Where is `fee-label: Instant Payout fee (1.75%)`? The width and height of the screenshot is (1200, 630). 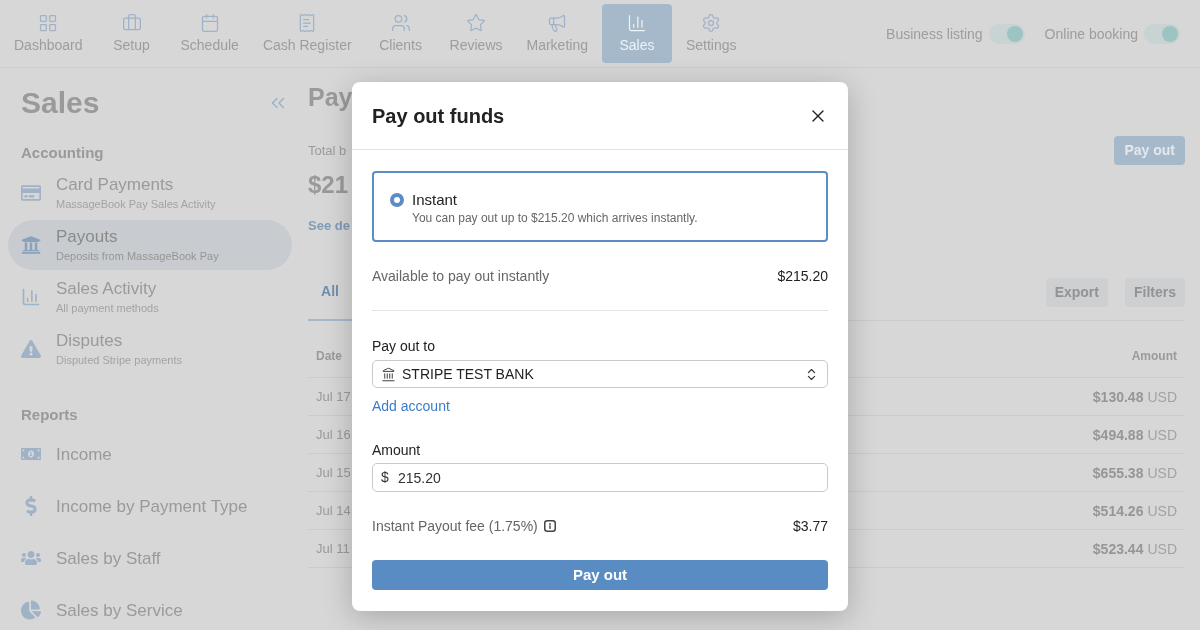 fee-label: Instant Payout fee (1.75%) is located at coordinates (455, 526).